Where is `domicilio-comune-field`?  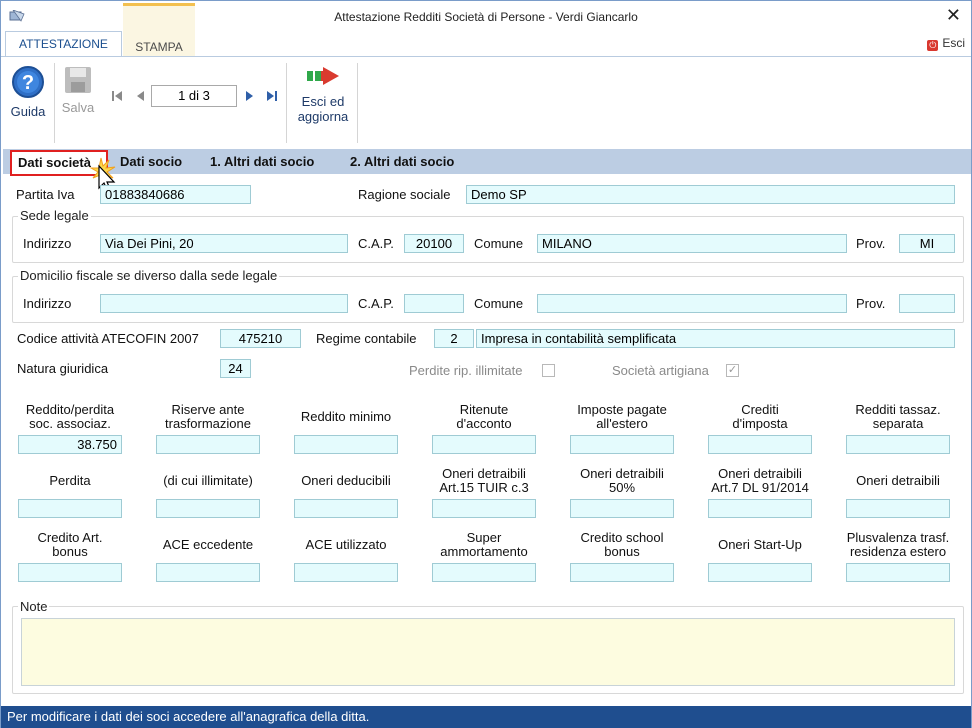
domicilio-comune-field is located at coordinates (692, 303).